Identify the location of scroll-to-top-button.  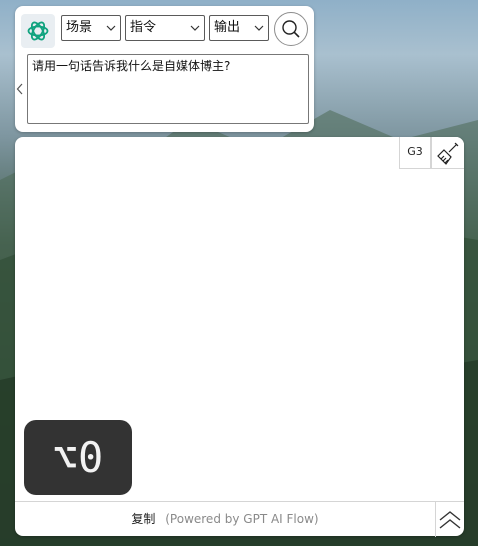
(449, 519).